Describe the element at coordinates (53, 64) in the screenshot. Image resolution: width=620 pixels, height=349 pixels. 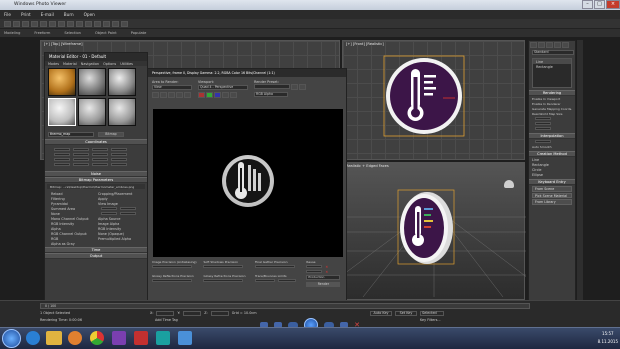
I see `mtl-menu-modes: Modes` at that location.